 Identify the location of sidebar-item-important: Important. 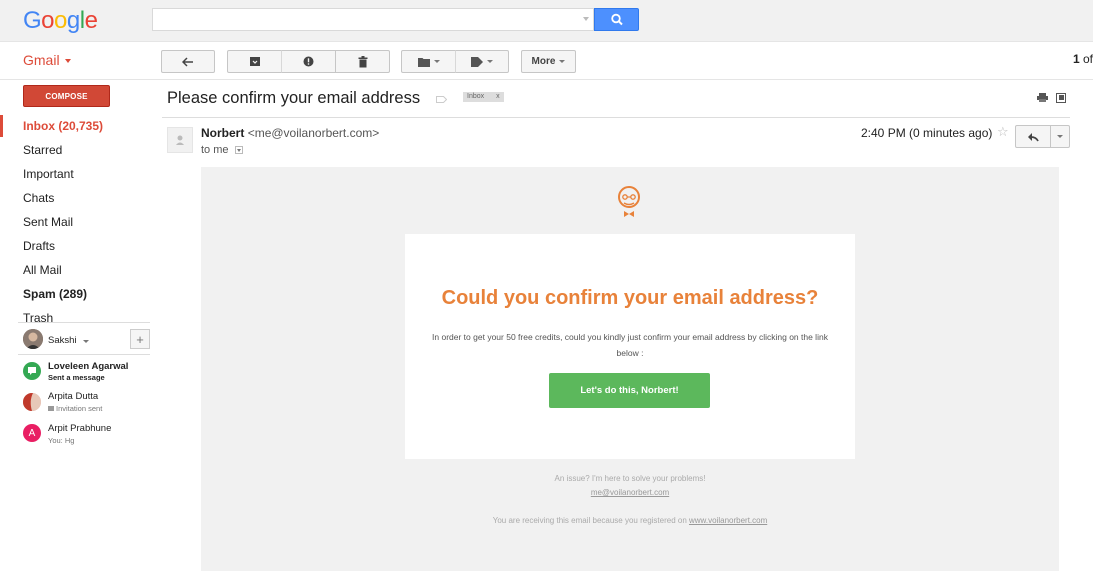
(75, 174).